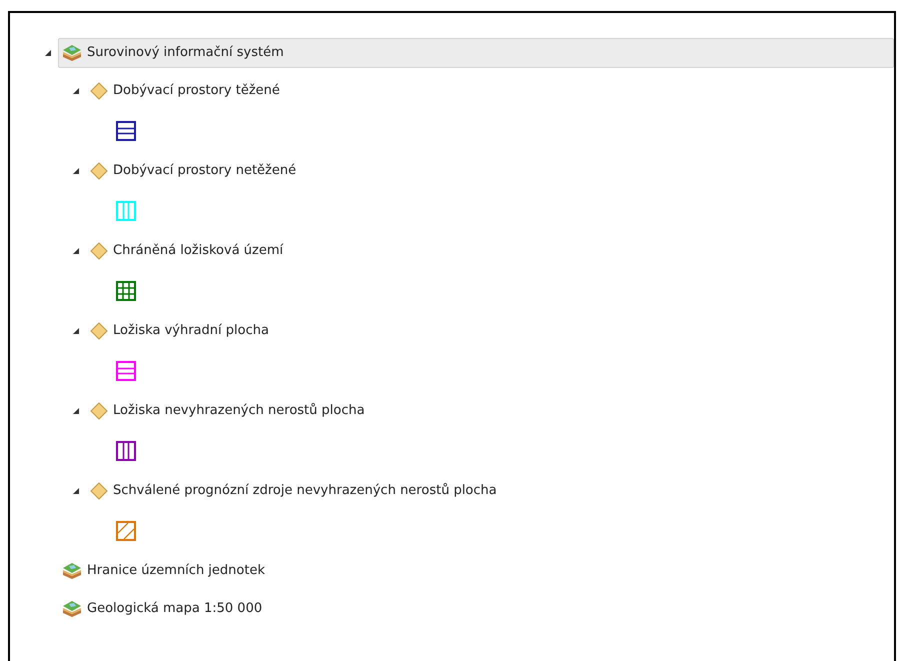 This screenshot has width=898, height=661. Describe the element at coordinates (196, 251) in the screenshot. I see `tree-node-label: Chráněná ložisková území` at that location.